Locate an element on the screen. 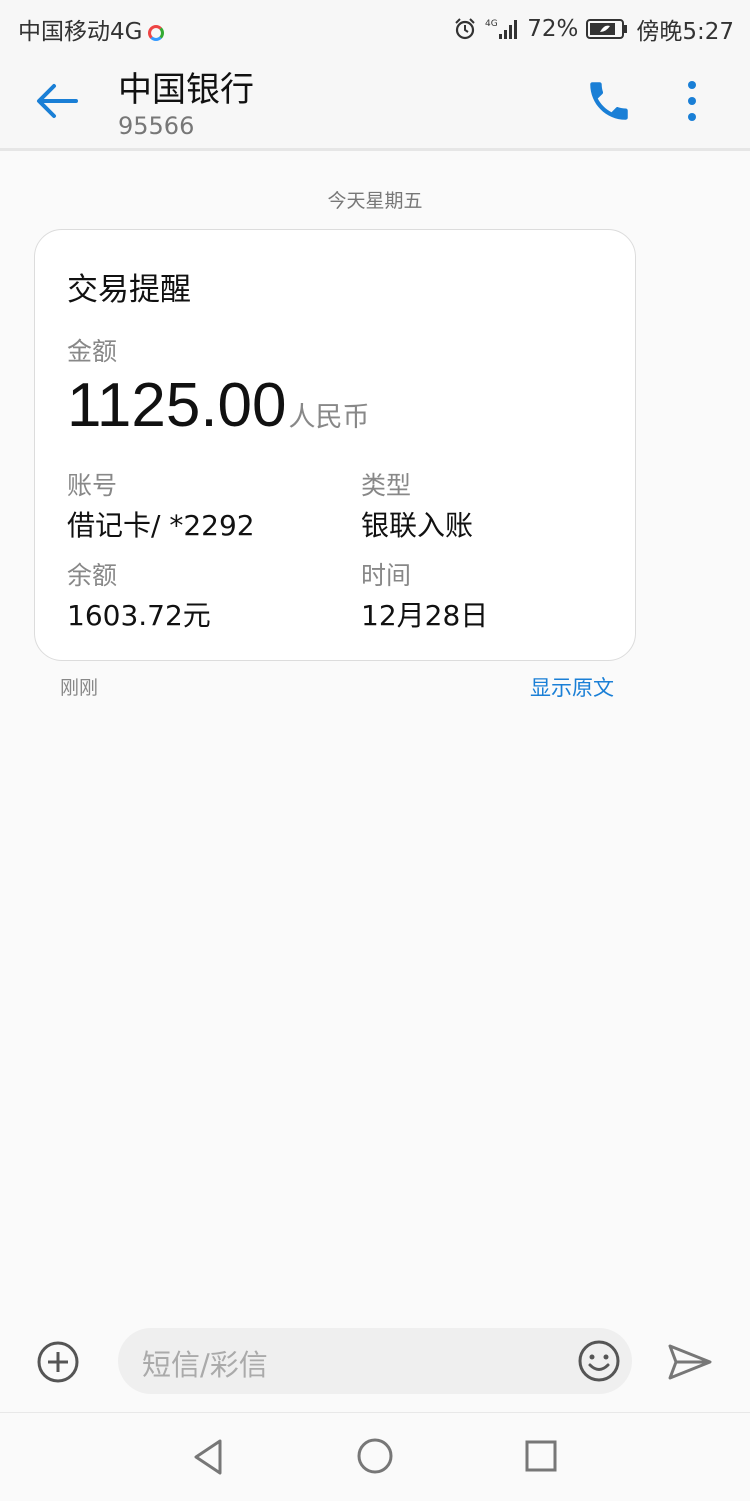 The width and height of the screenshot is (750, 1501). smiley-icon is located at coordinates (599, 1361).